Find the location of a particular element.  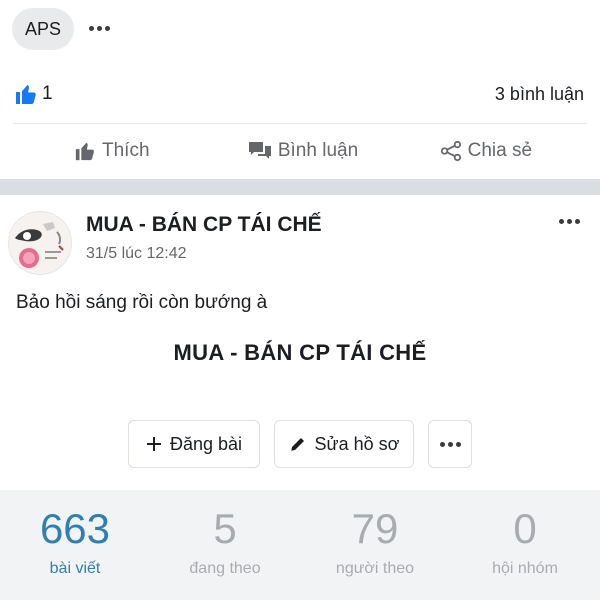

post-header: MUA - BÁN CP TÁI CHẾ 31/5 lúc 12:42 is located at coordinates (300, 240).